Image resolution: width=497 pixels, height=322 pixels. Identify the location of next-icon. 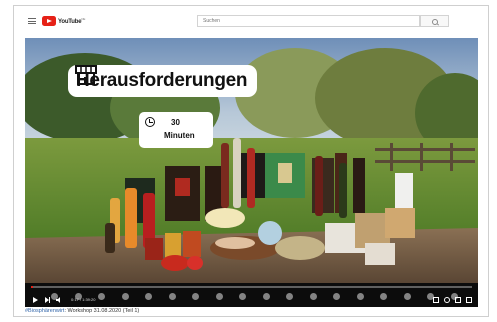
(49, 301).